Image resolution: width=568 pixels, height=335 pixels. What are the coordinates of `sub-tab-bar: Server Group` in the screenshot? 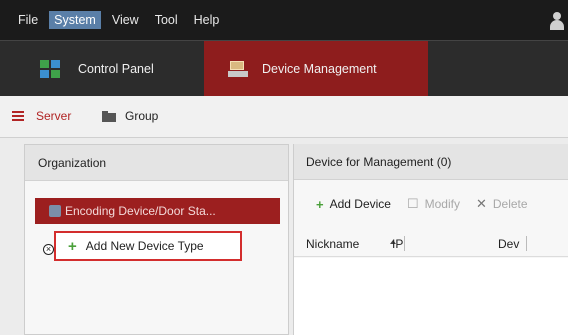 It's located at (284, 117).